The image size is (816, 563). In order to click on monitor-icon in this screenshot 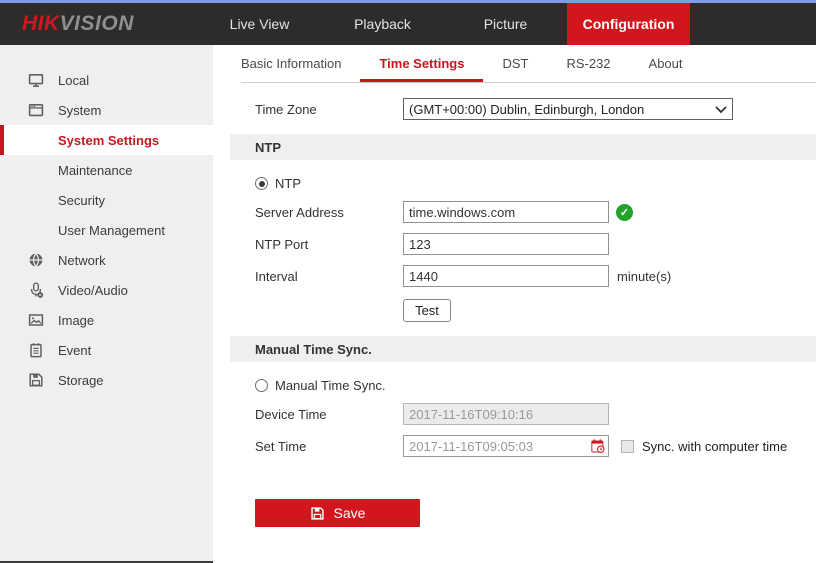, I will do `click(36, 80)`.